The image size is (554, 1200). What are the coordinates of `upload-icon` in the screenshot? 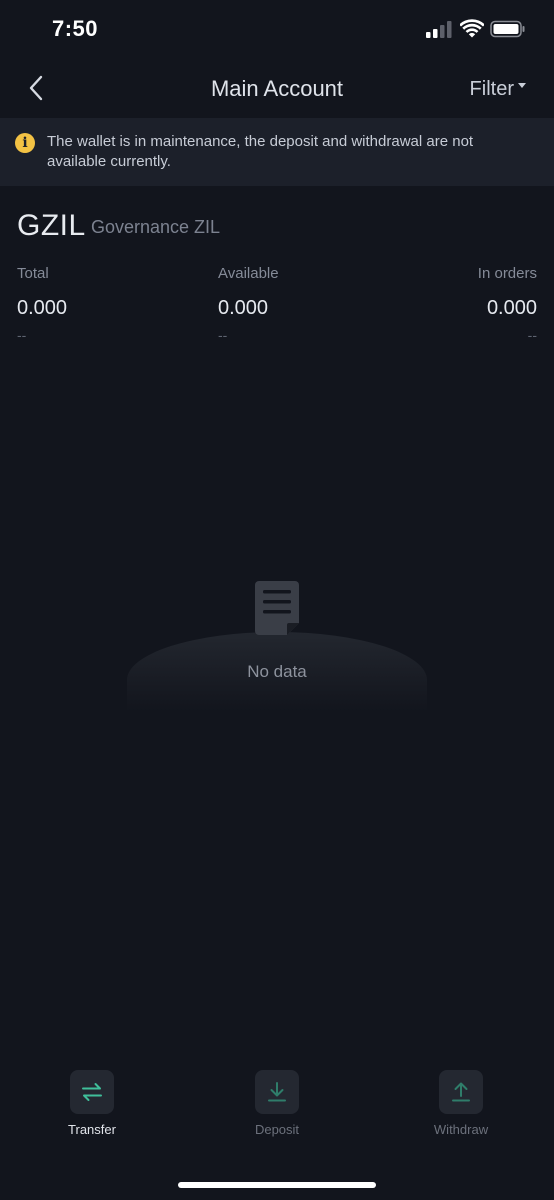 It's located at (461, 1092).